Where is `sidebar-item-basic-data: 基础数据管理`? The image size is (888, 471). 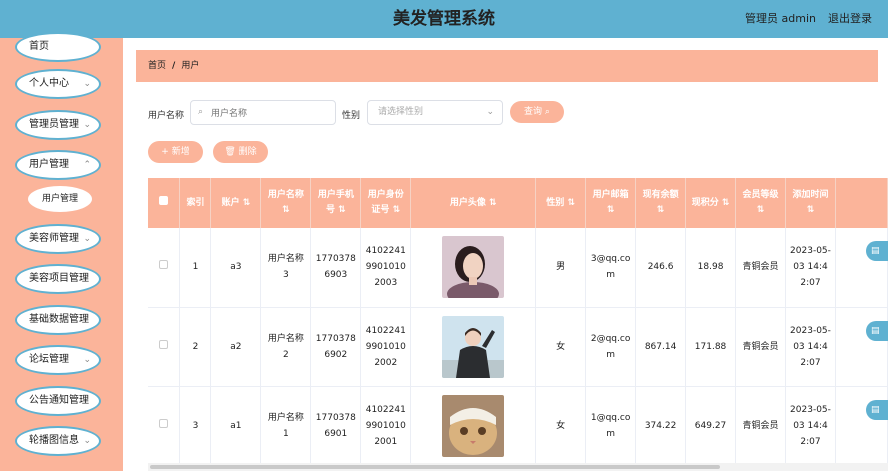 sidebar-item-basic-data: 基础数据管理 is located at coordinates (58, 320).